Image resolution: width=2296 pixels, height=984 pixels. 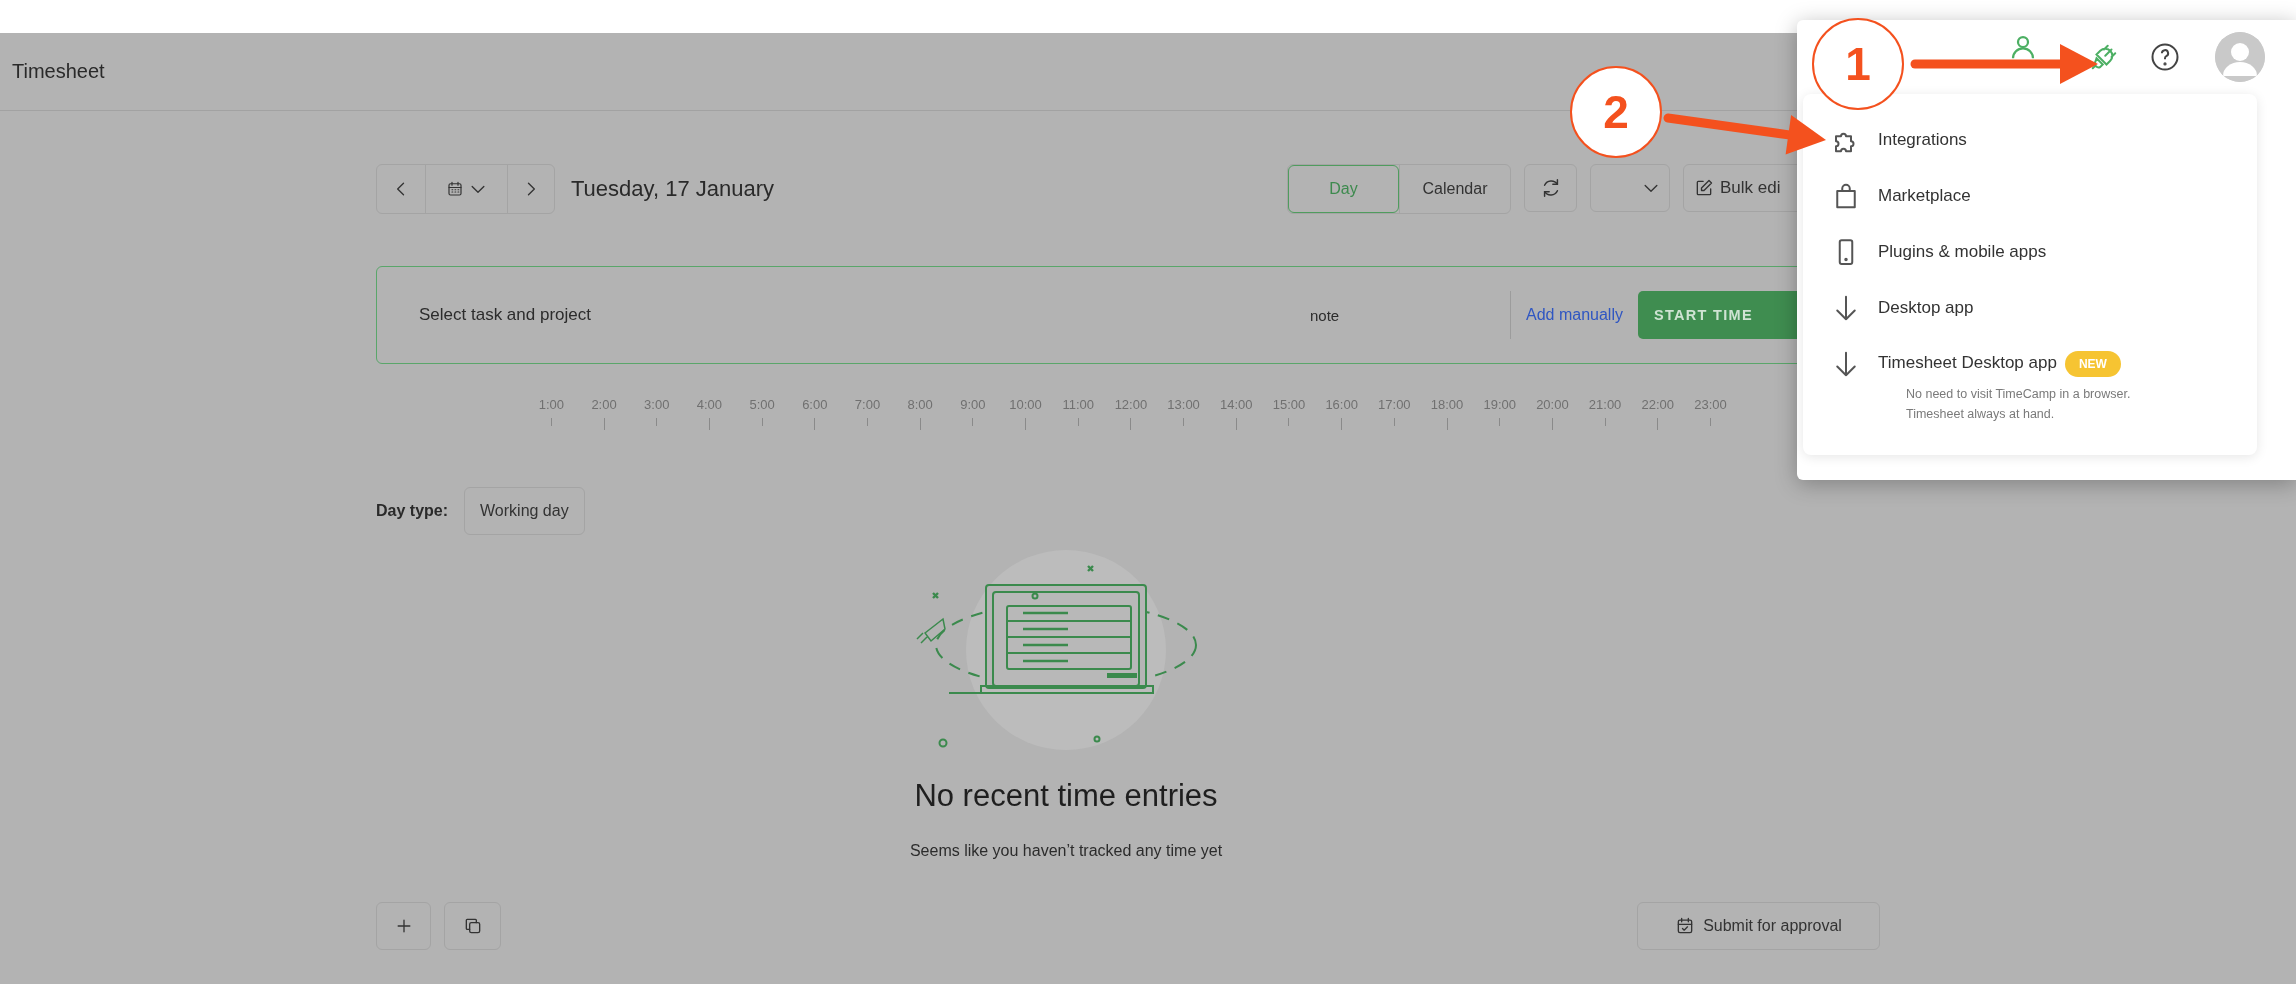 What do you see at coordinates (867, 405) in the screenshot?
I see `hour-label: 7:00` at bounding box center [867, 405].